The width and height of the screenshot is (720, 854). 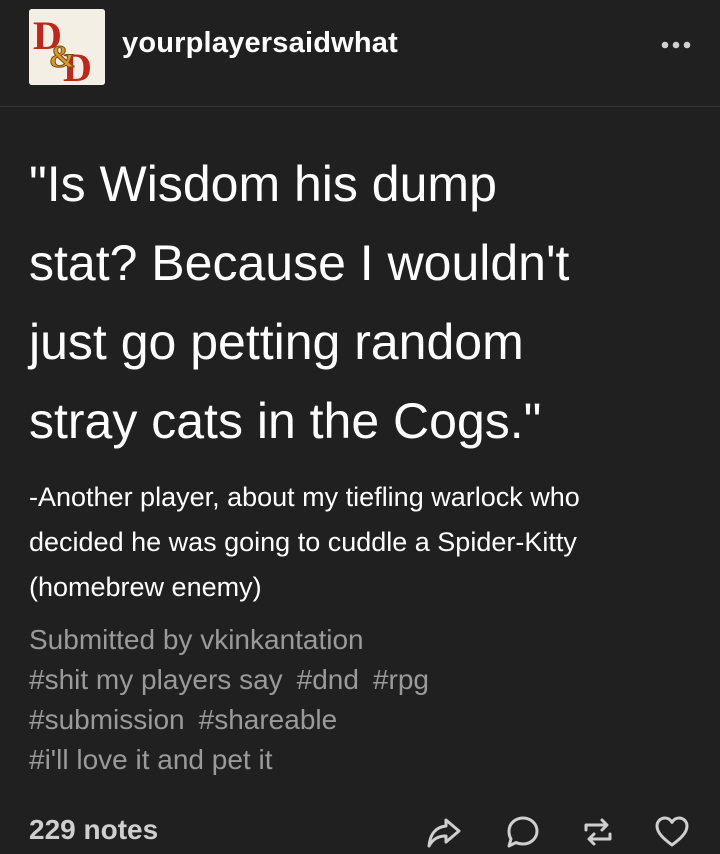 What do you see at coordinates (93, 830) in the screenshot?
I see `notes-count: 229 notes` at bounding box center [93, 830].